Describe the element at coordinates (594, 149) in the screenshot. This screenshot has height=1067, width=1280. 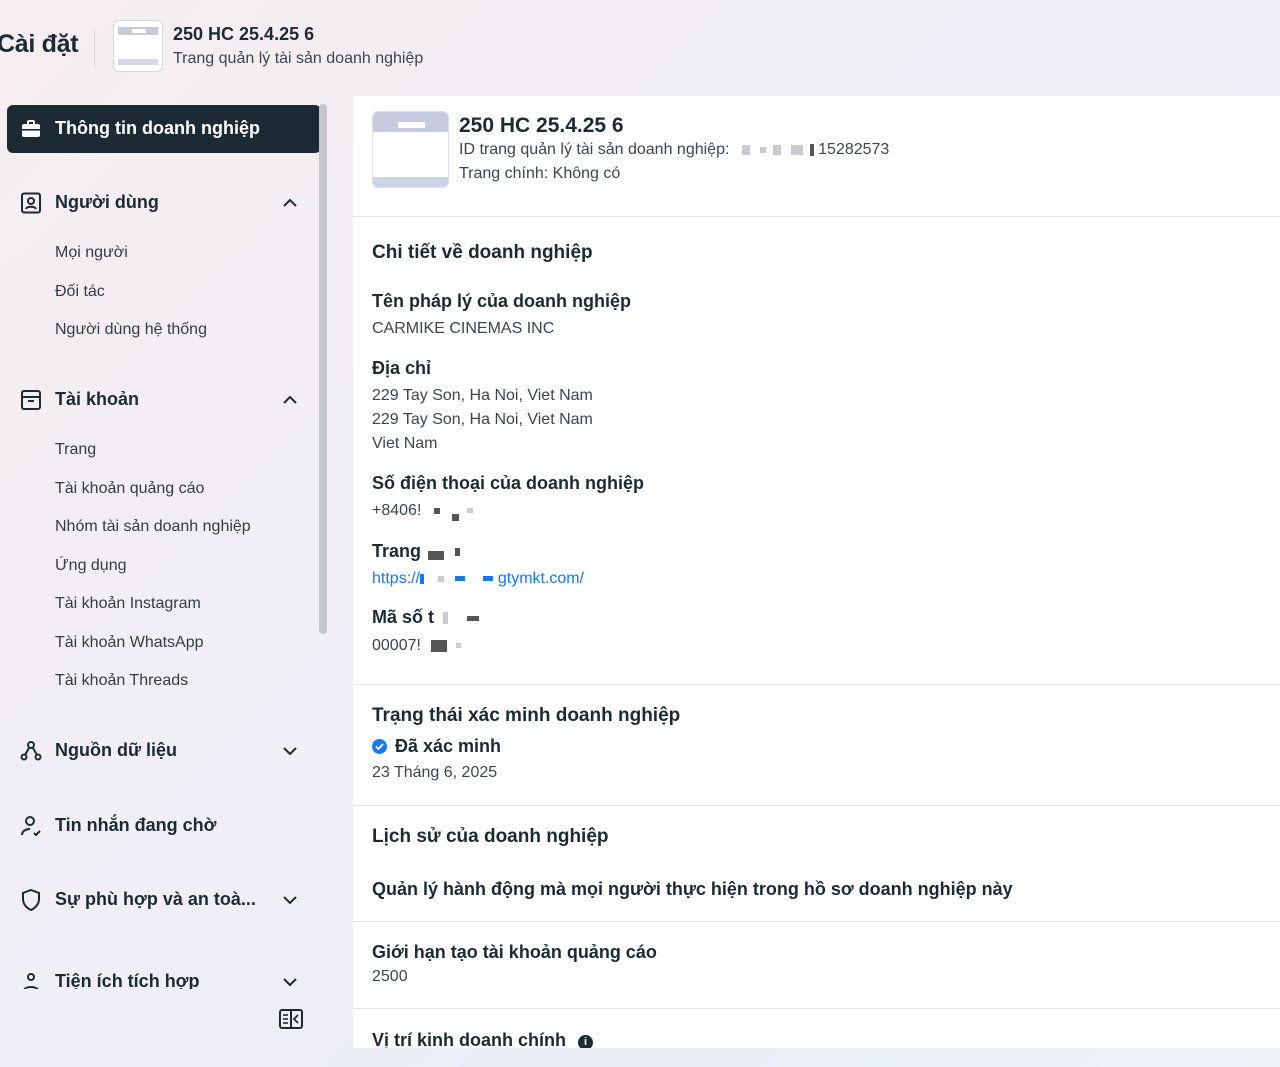
I see `business-id-label: ID trang quản lý tài sản doanh nghiệp:` at that location.